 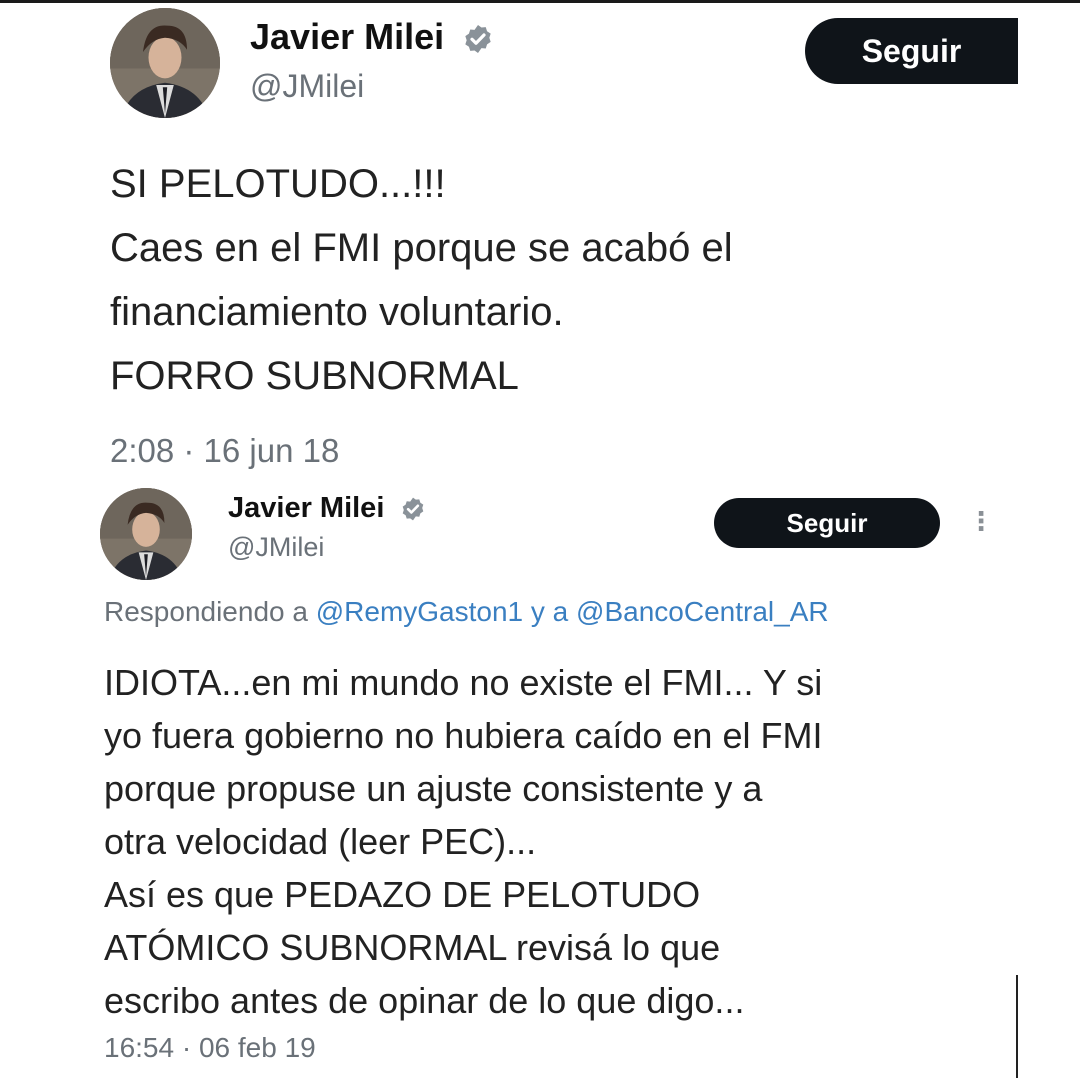 I want to click on mention-link: @BancoCentral_AR, so click(x=702, y=611).